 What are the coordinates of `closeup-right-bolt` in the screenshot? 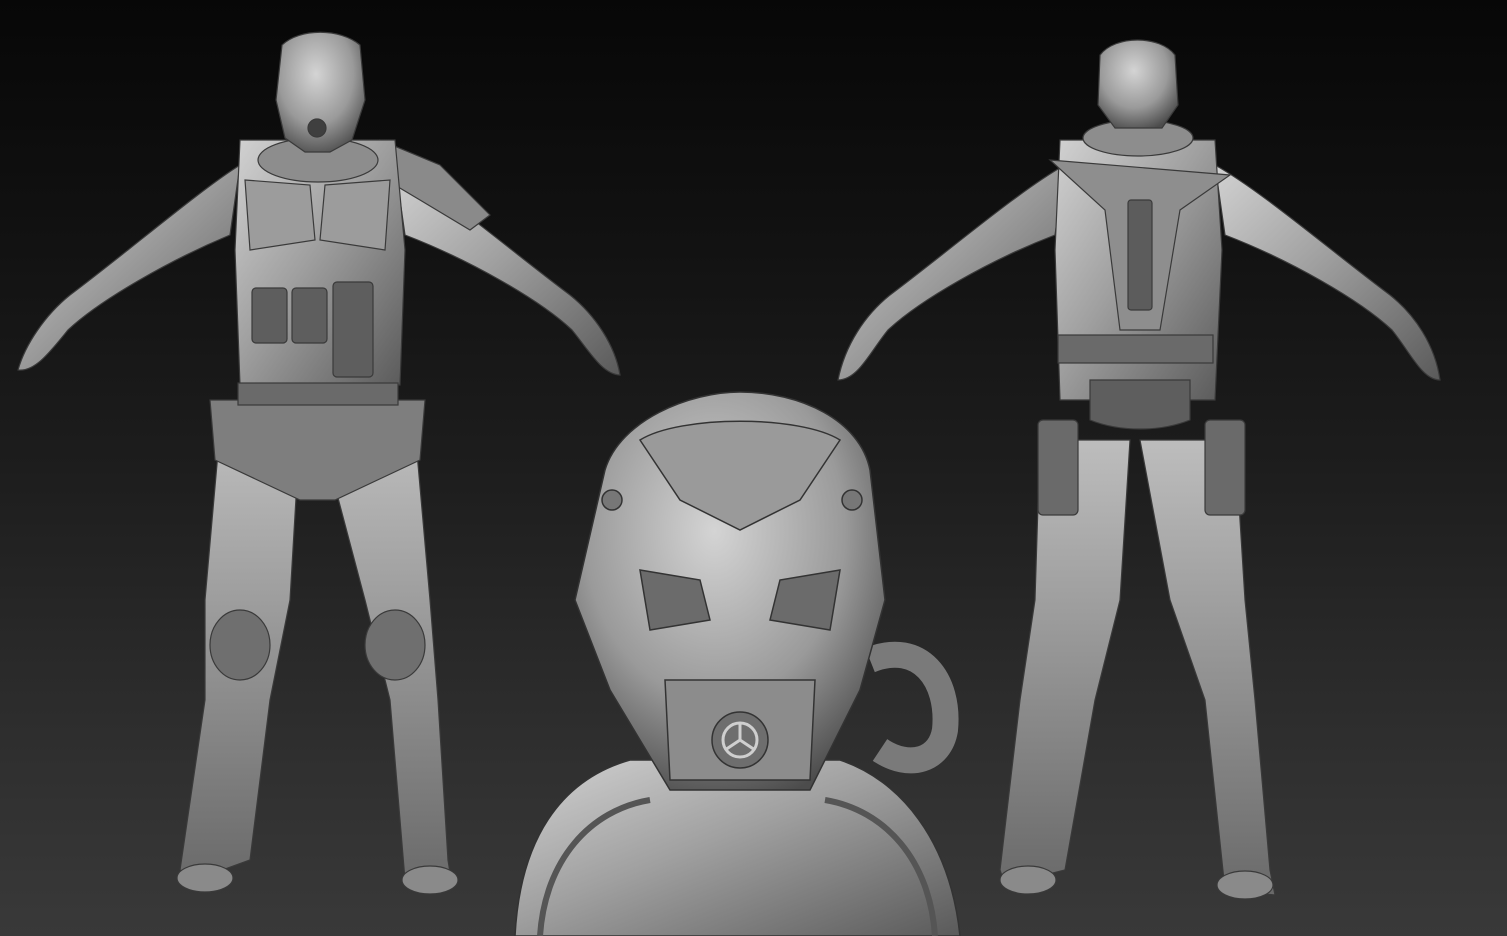 It's located at (852, 500).